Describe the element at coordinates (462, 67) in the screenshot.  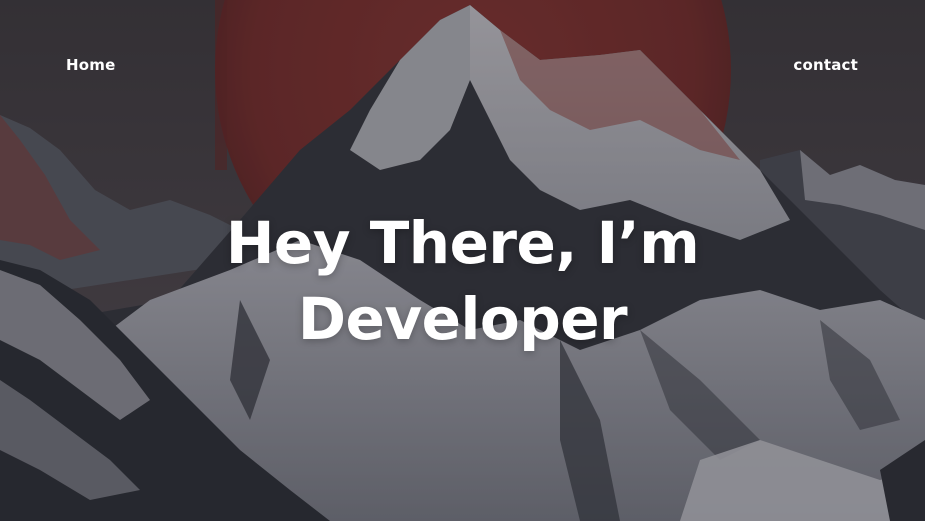
I see `top-navigation: Home contact` at that location.